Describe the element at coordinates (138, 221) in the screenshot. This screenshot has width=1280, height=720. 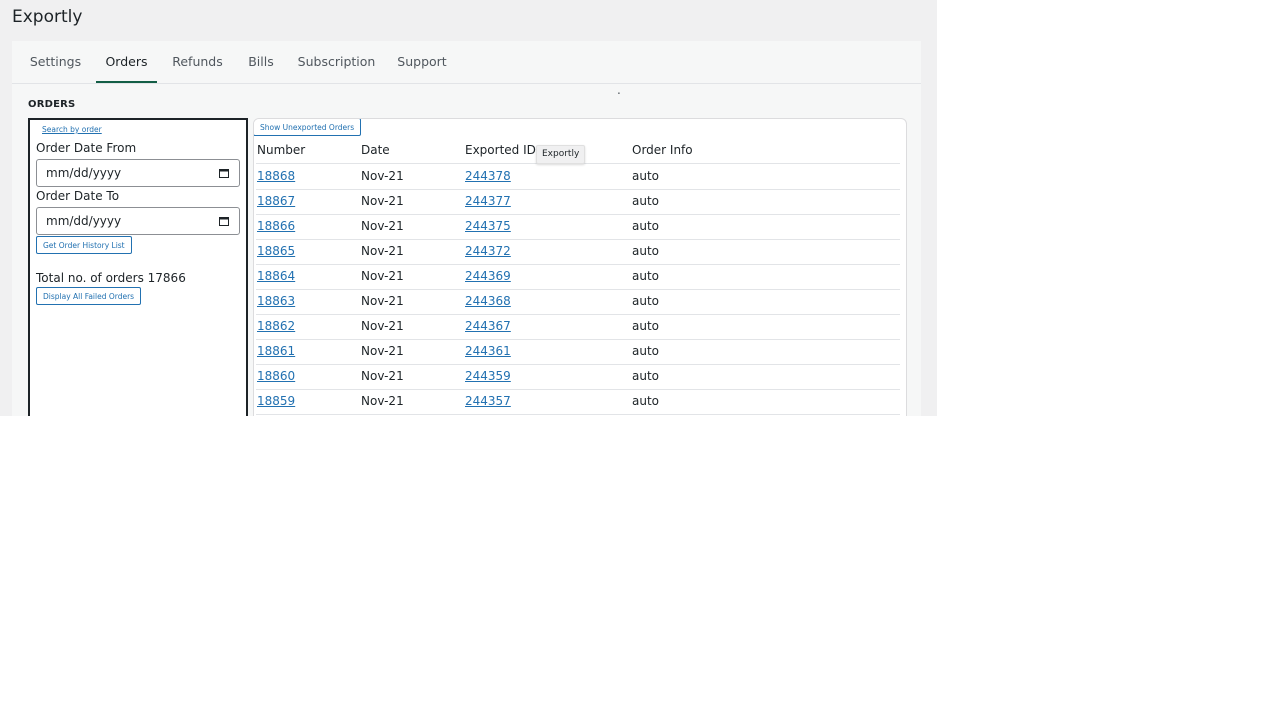
I see `order-date-to-input: mm/dd/yyyy` at that location.